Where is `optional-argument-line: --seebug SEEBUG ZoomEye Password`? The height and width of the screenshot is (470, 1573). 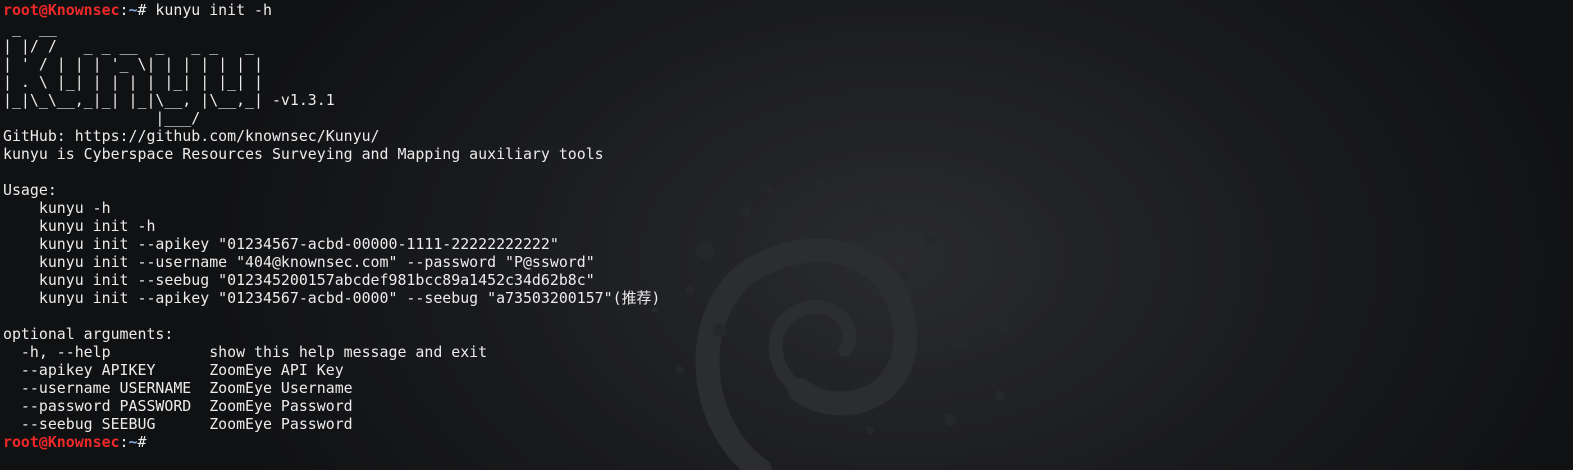
optional-argument-line: --seebug SEEBUG ZoomEye Password is located at coordinates (178, 424).